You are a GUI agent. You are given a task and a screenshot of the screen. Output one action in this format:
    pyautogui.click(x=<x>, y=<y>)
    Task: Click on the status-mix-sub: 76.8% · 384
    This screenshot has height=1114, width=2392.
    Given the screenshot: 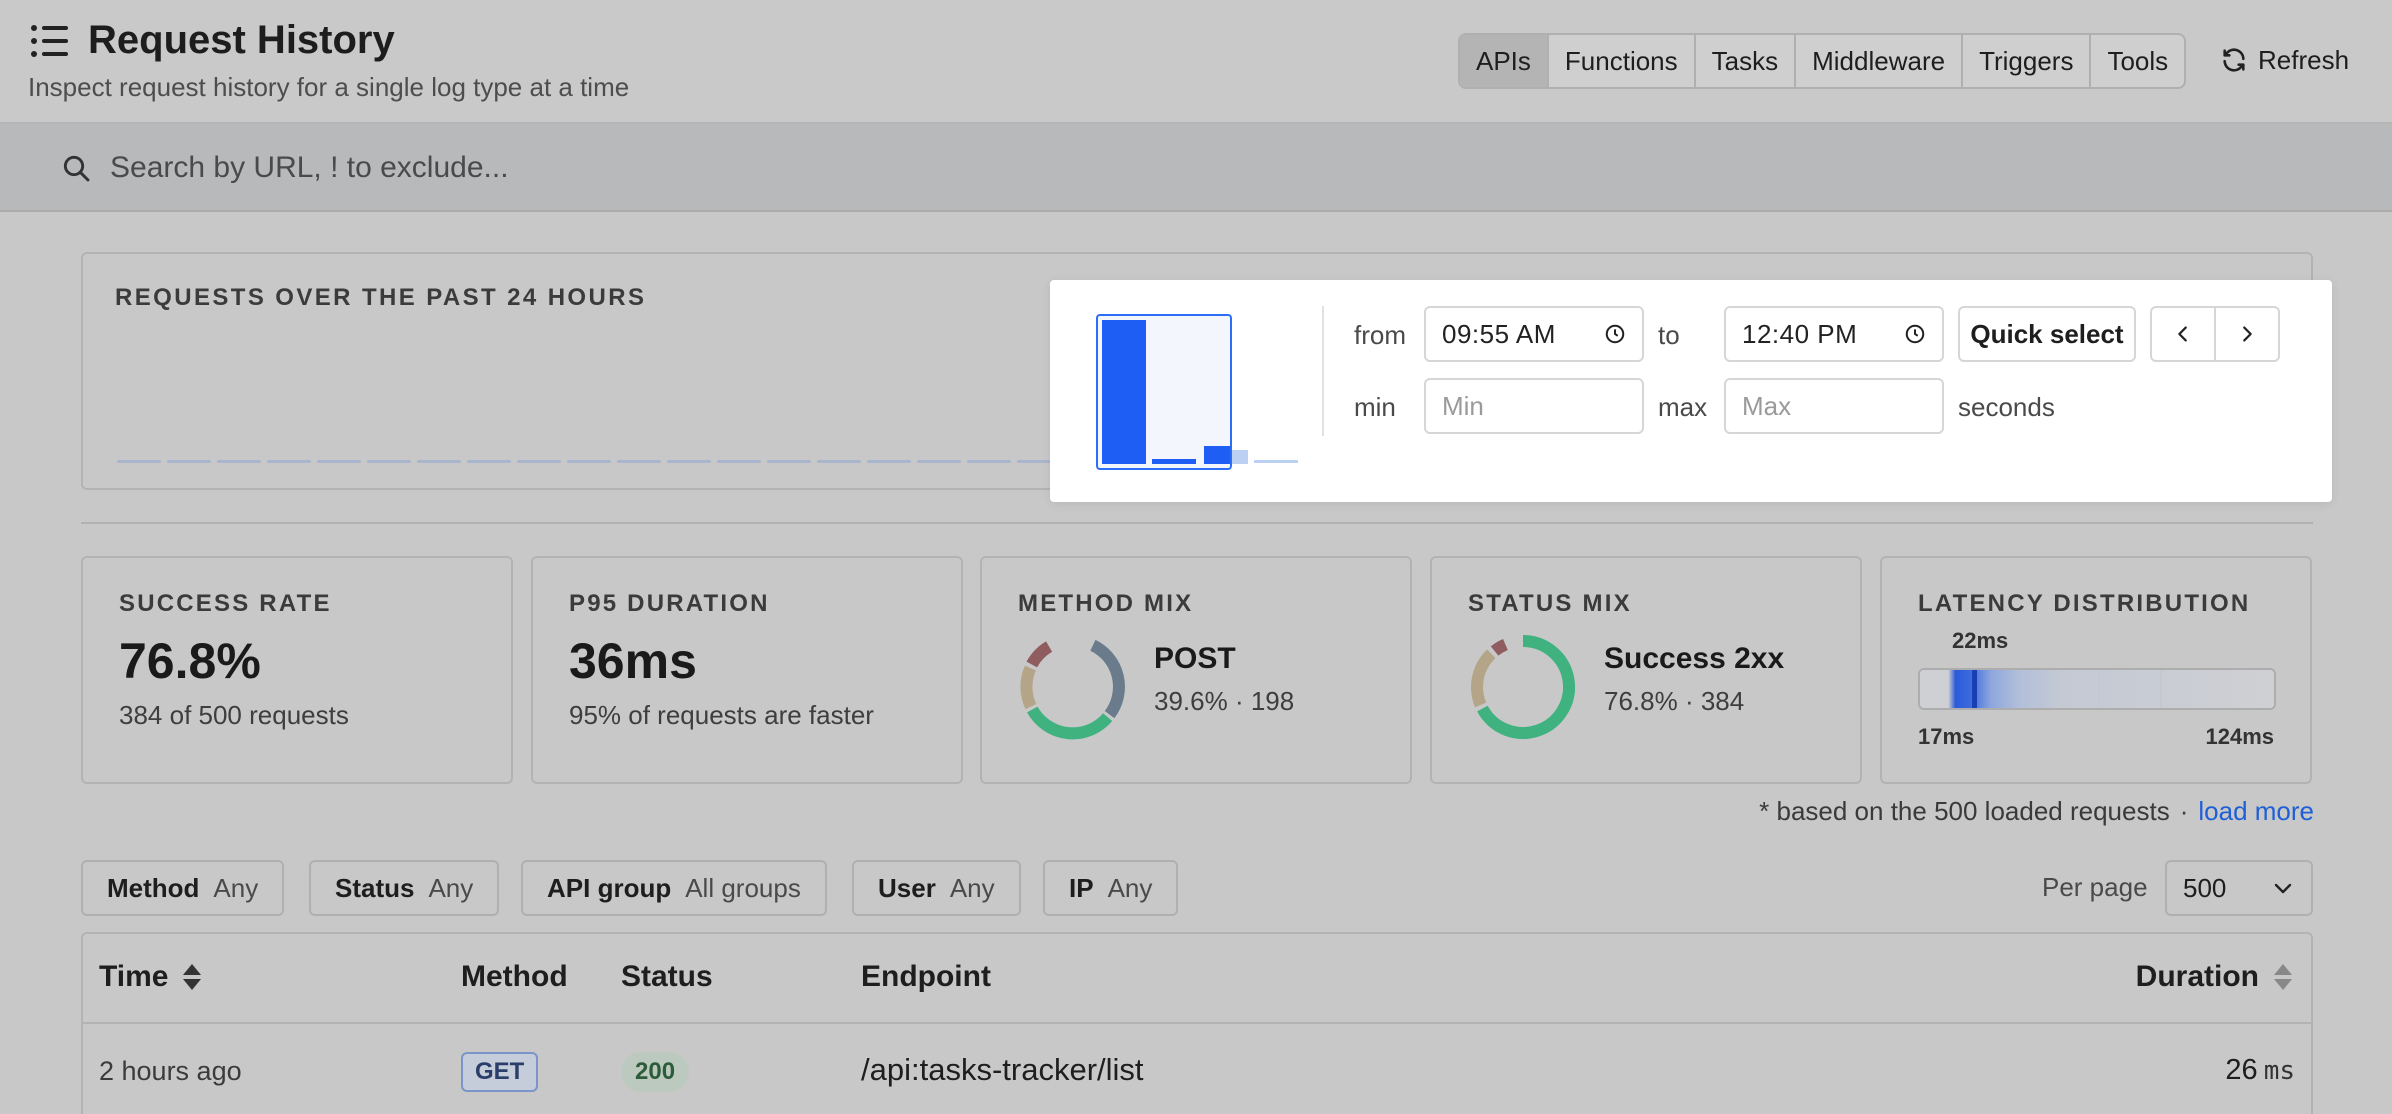 What is the action you would take?
    pyautogui.click(x=1674, y=701)
    